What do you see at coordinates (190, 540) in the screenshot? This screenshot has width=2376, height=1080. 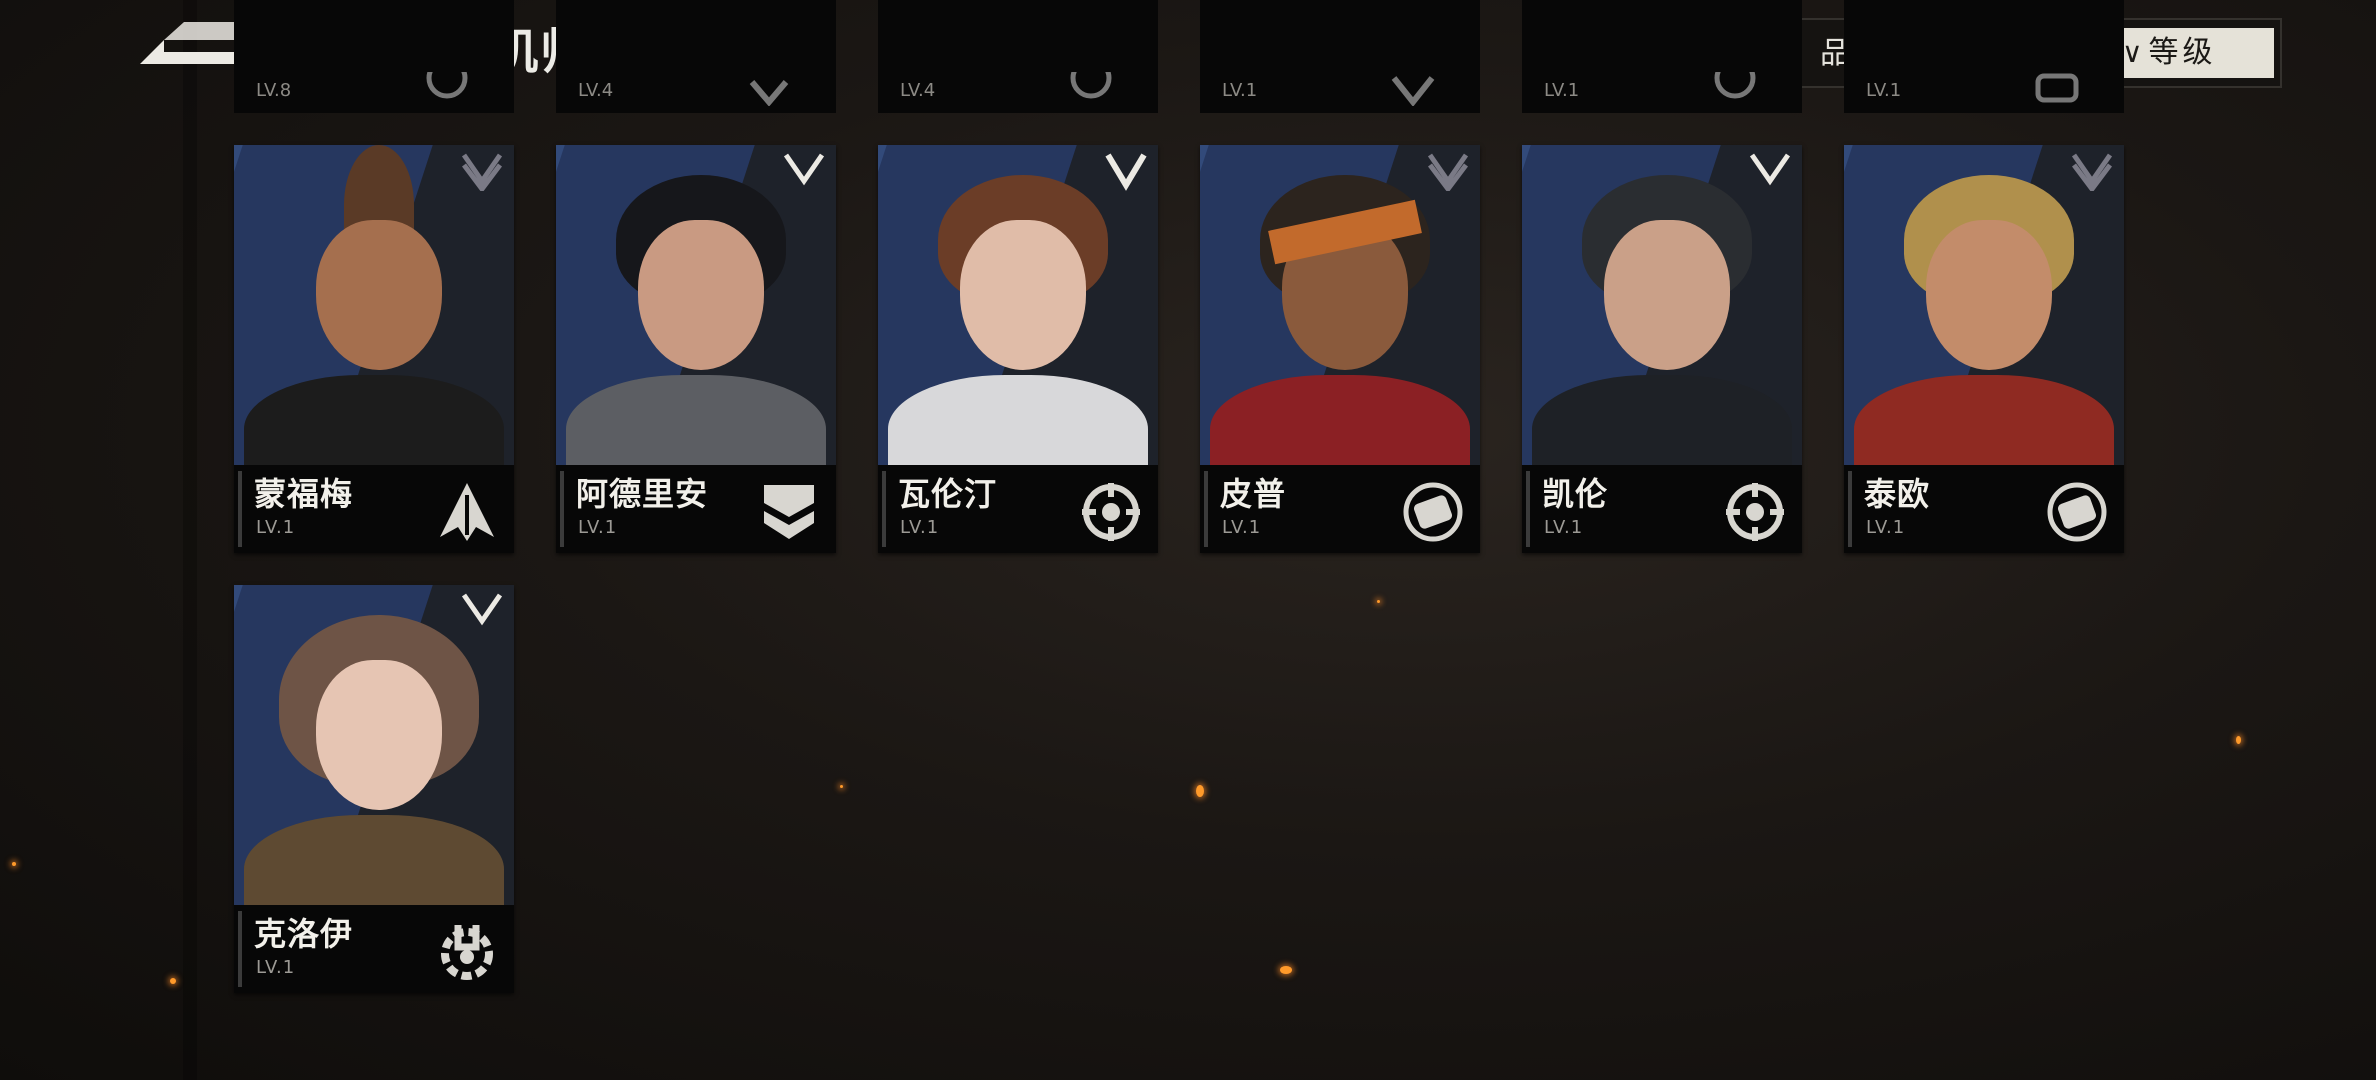 I see `background-divider` at bounding box center [190, 540].